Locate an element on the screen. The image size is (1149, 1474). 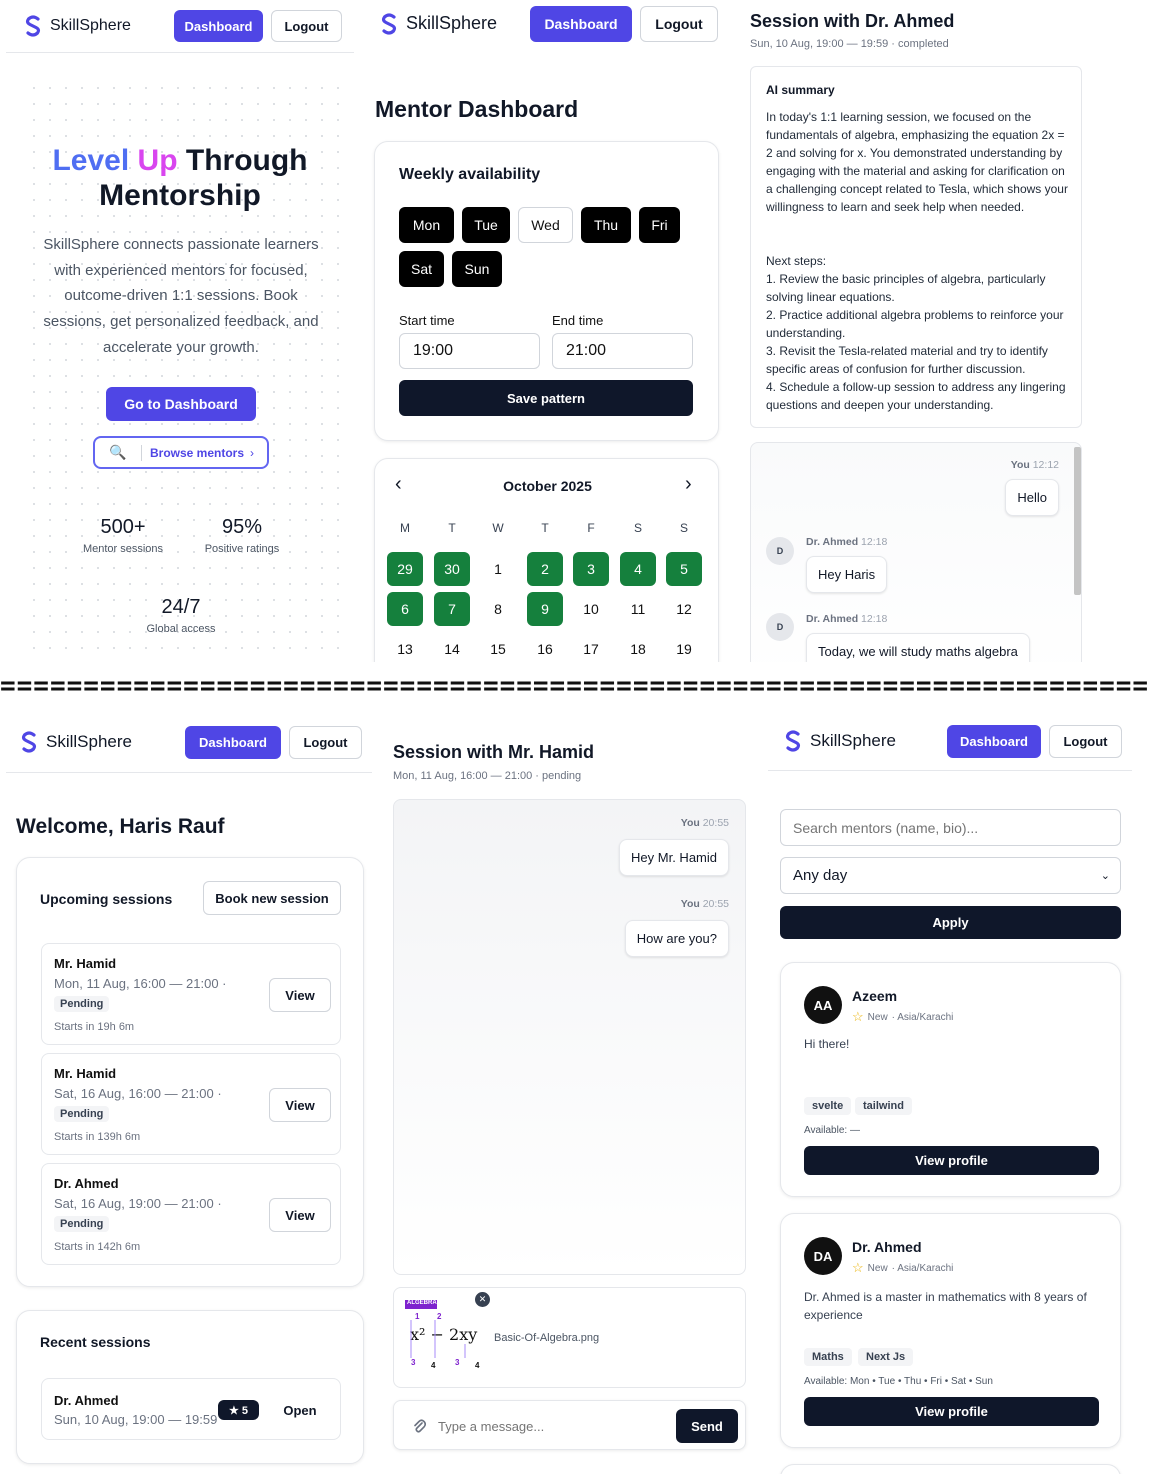
search-input is located at coordinates (950, 827).